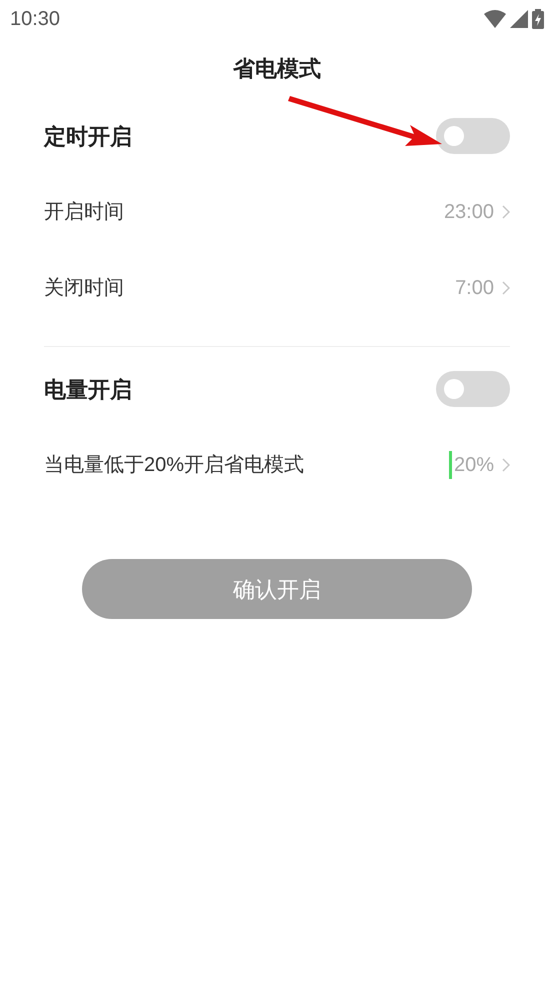 The height and width of the screenshot is (984, 554). What do you see at coordinates (471, 465) in the screenshot?
I see `battery-level-field: 20%` at bounding box center [471, 465].